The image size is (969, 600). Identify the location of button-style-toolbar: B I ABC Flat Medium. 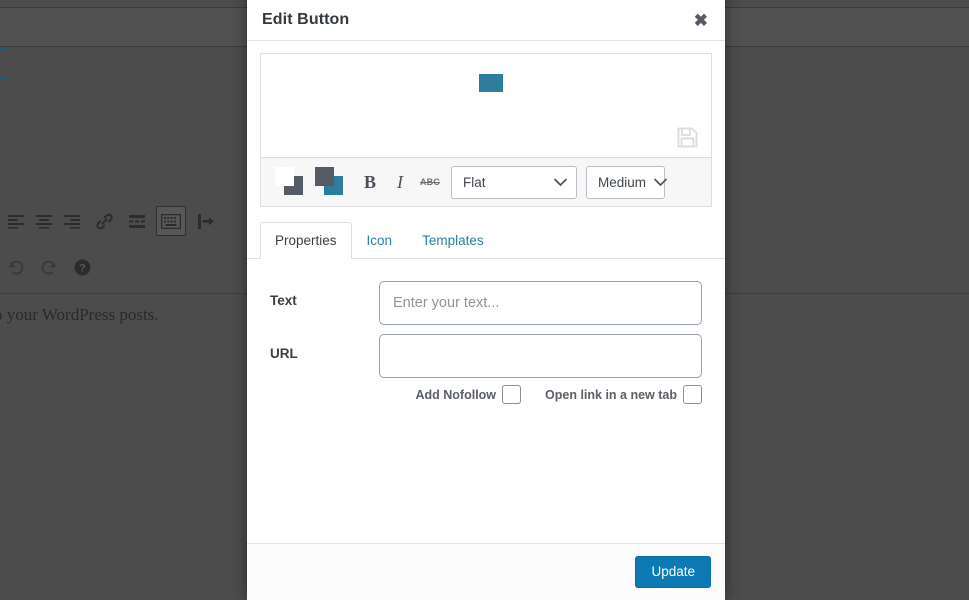
(486, 181).